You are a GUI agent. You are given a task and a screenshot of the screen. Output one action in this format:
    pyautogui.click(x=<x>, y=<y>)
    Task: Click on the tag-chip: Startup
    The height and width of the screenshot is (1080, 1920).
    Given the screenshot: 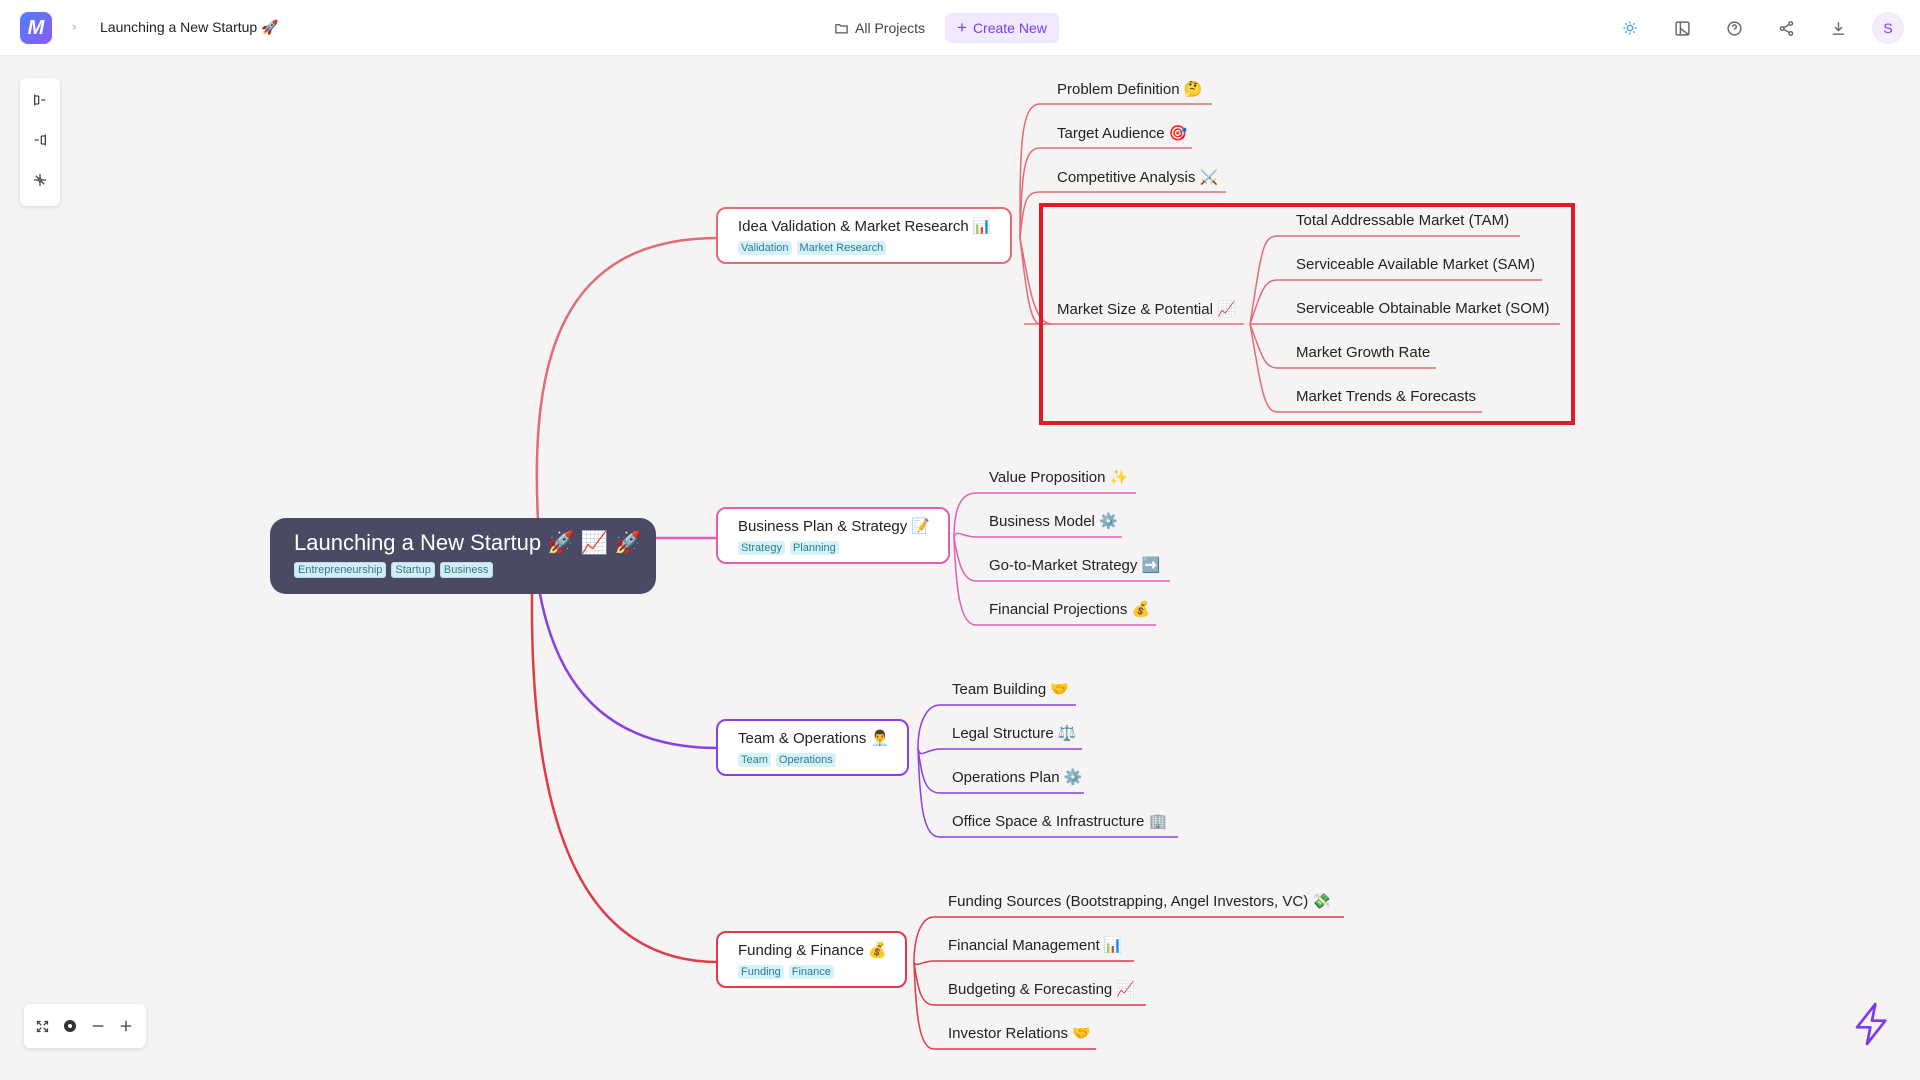 What is the action you would take?
    pyautogui.click(x=413, y=570)
    